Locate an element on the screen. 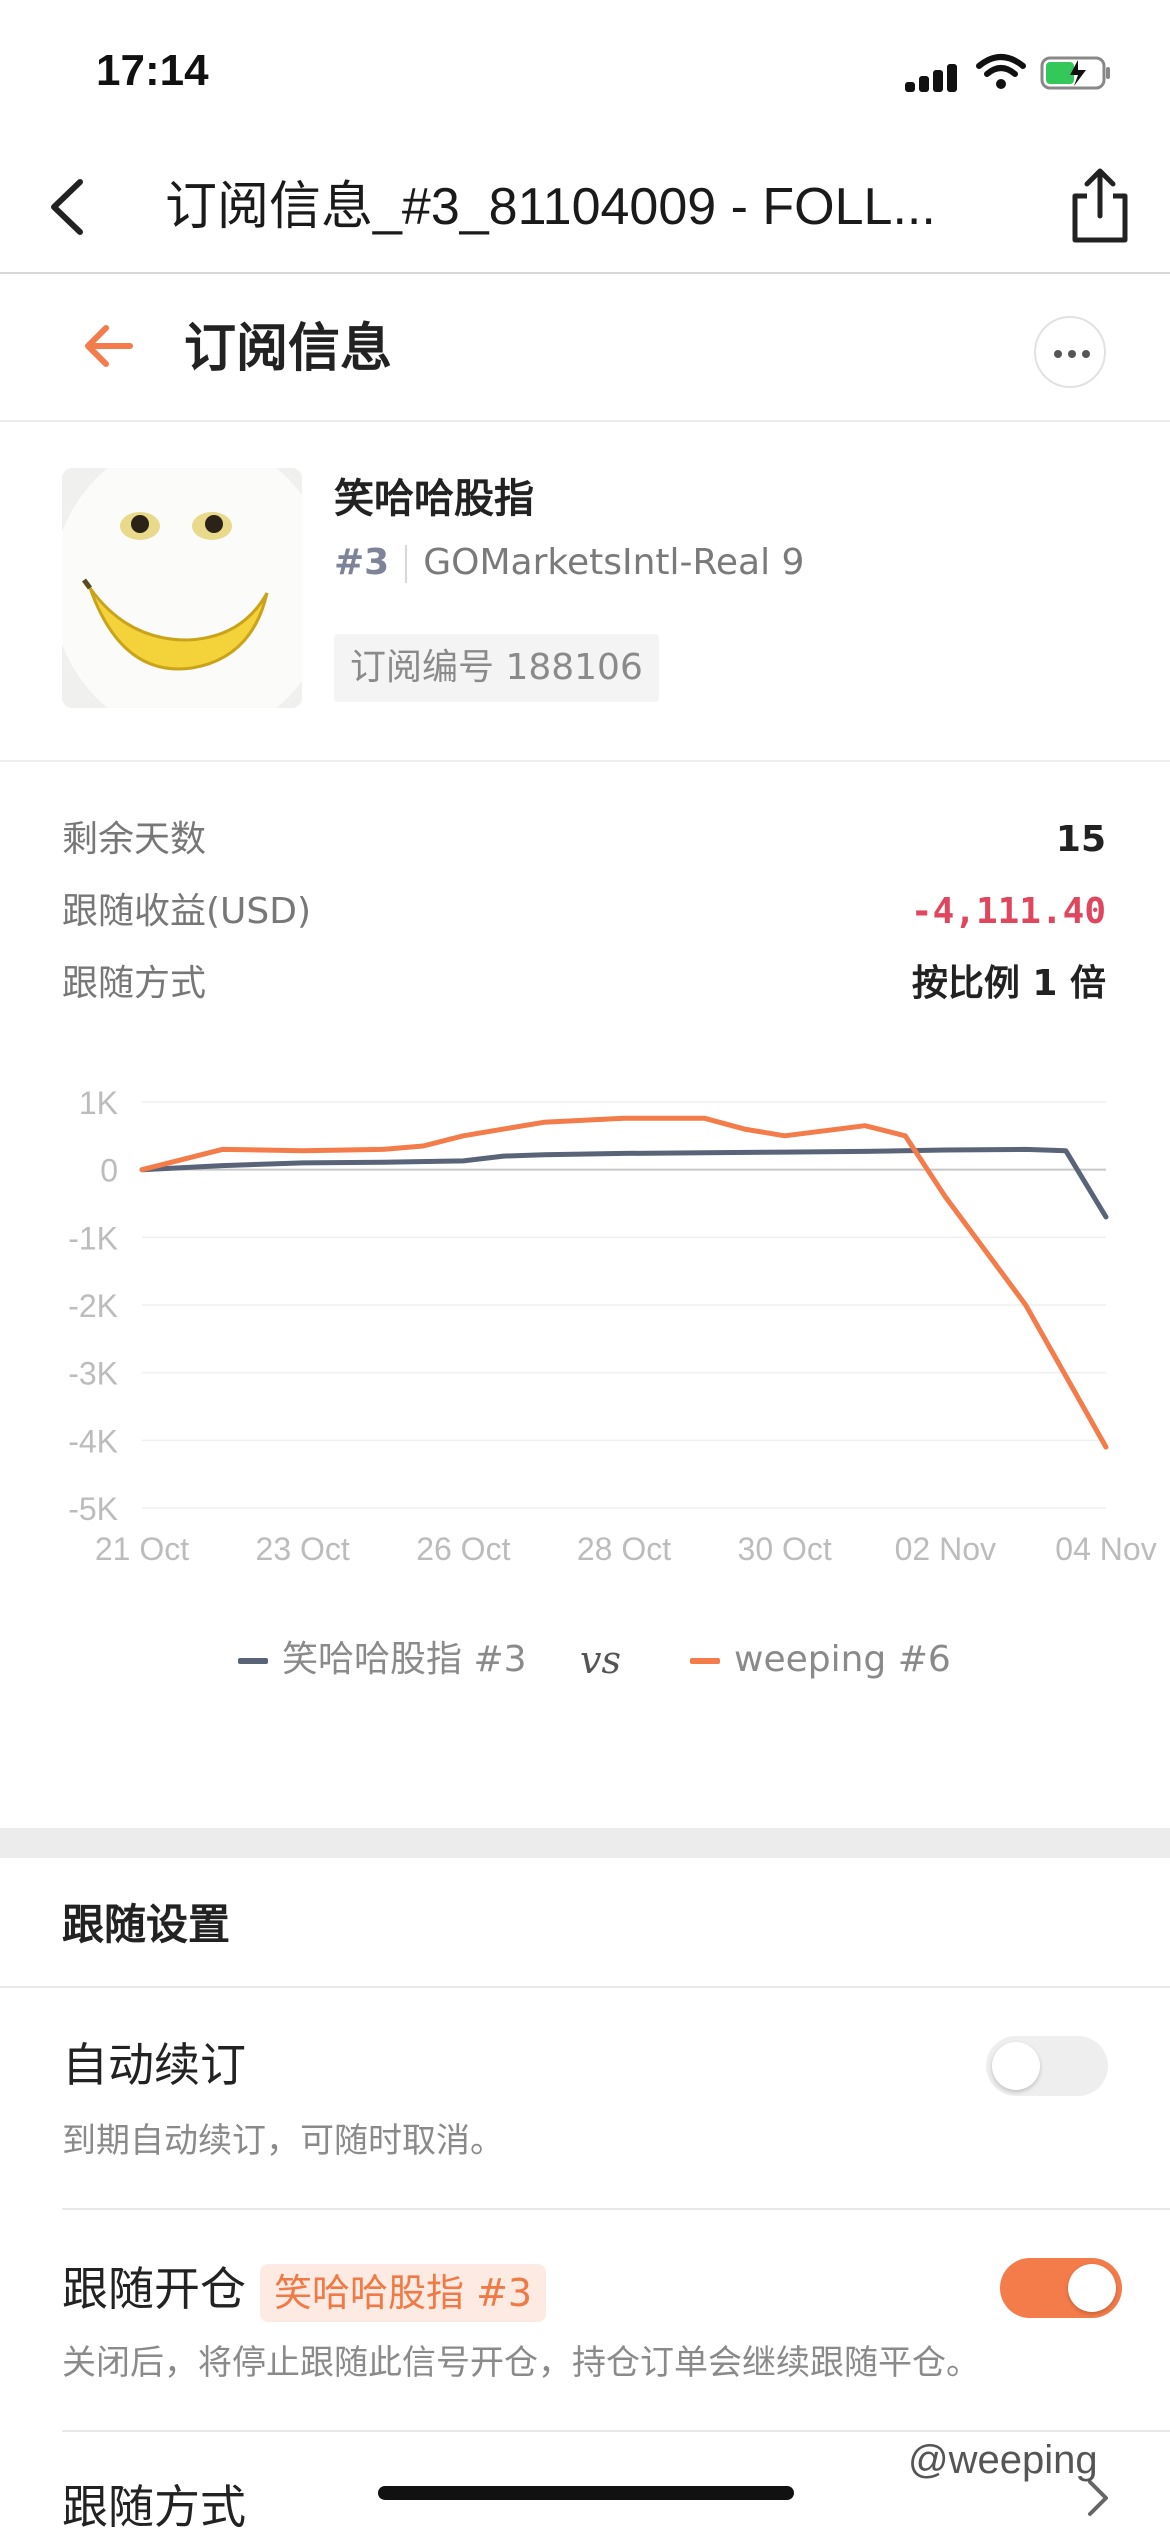 This screenshot has width=1170, height=2532. legend-item-series-b: weeping #6 is located at coordinates (820, 1660).